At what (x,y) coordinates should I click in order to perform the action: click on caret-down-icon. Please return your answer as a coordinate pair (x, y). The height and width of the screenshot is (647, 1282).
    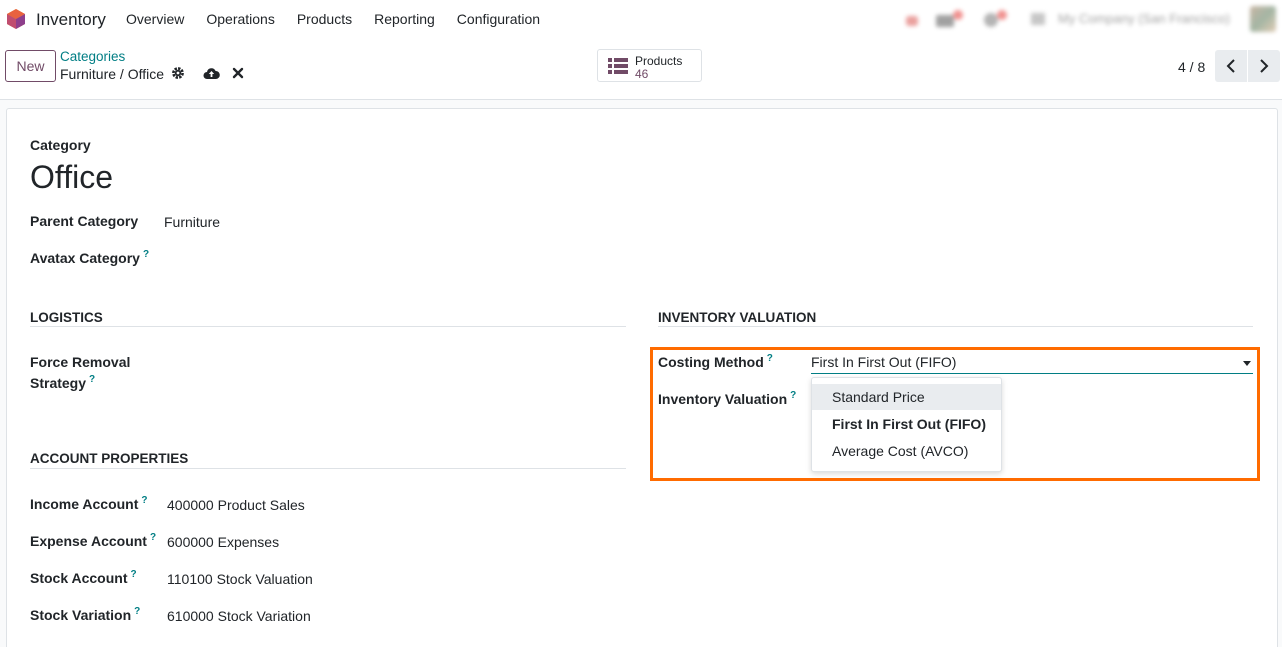
    Looking at the image, I should click on (1247, 363).